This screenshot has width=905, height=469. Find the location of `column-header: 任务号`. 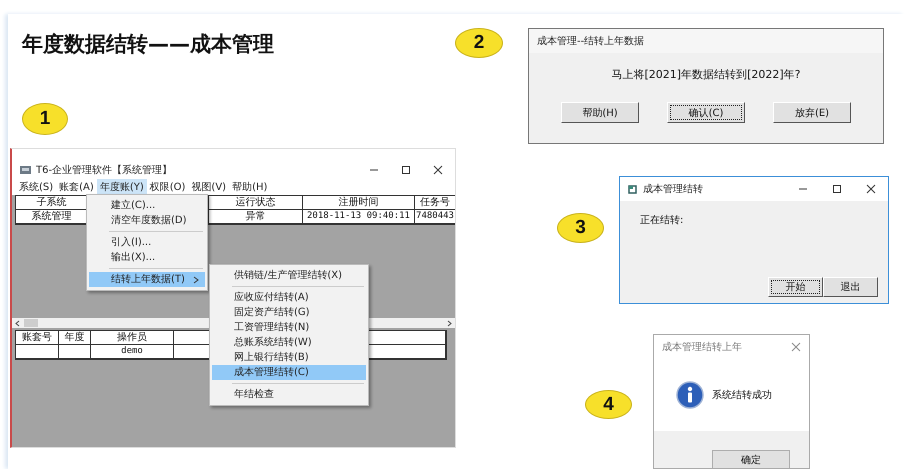

column-header: 任务号 is located at coordinates (435, 203).